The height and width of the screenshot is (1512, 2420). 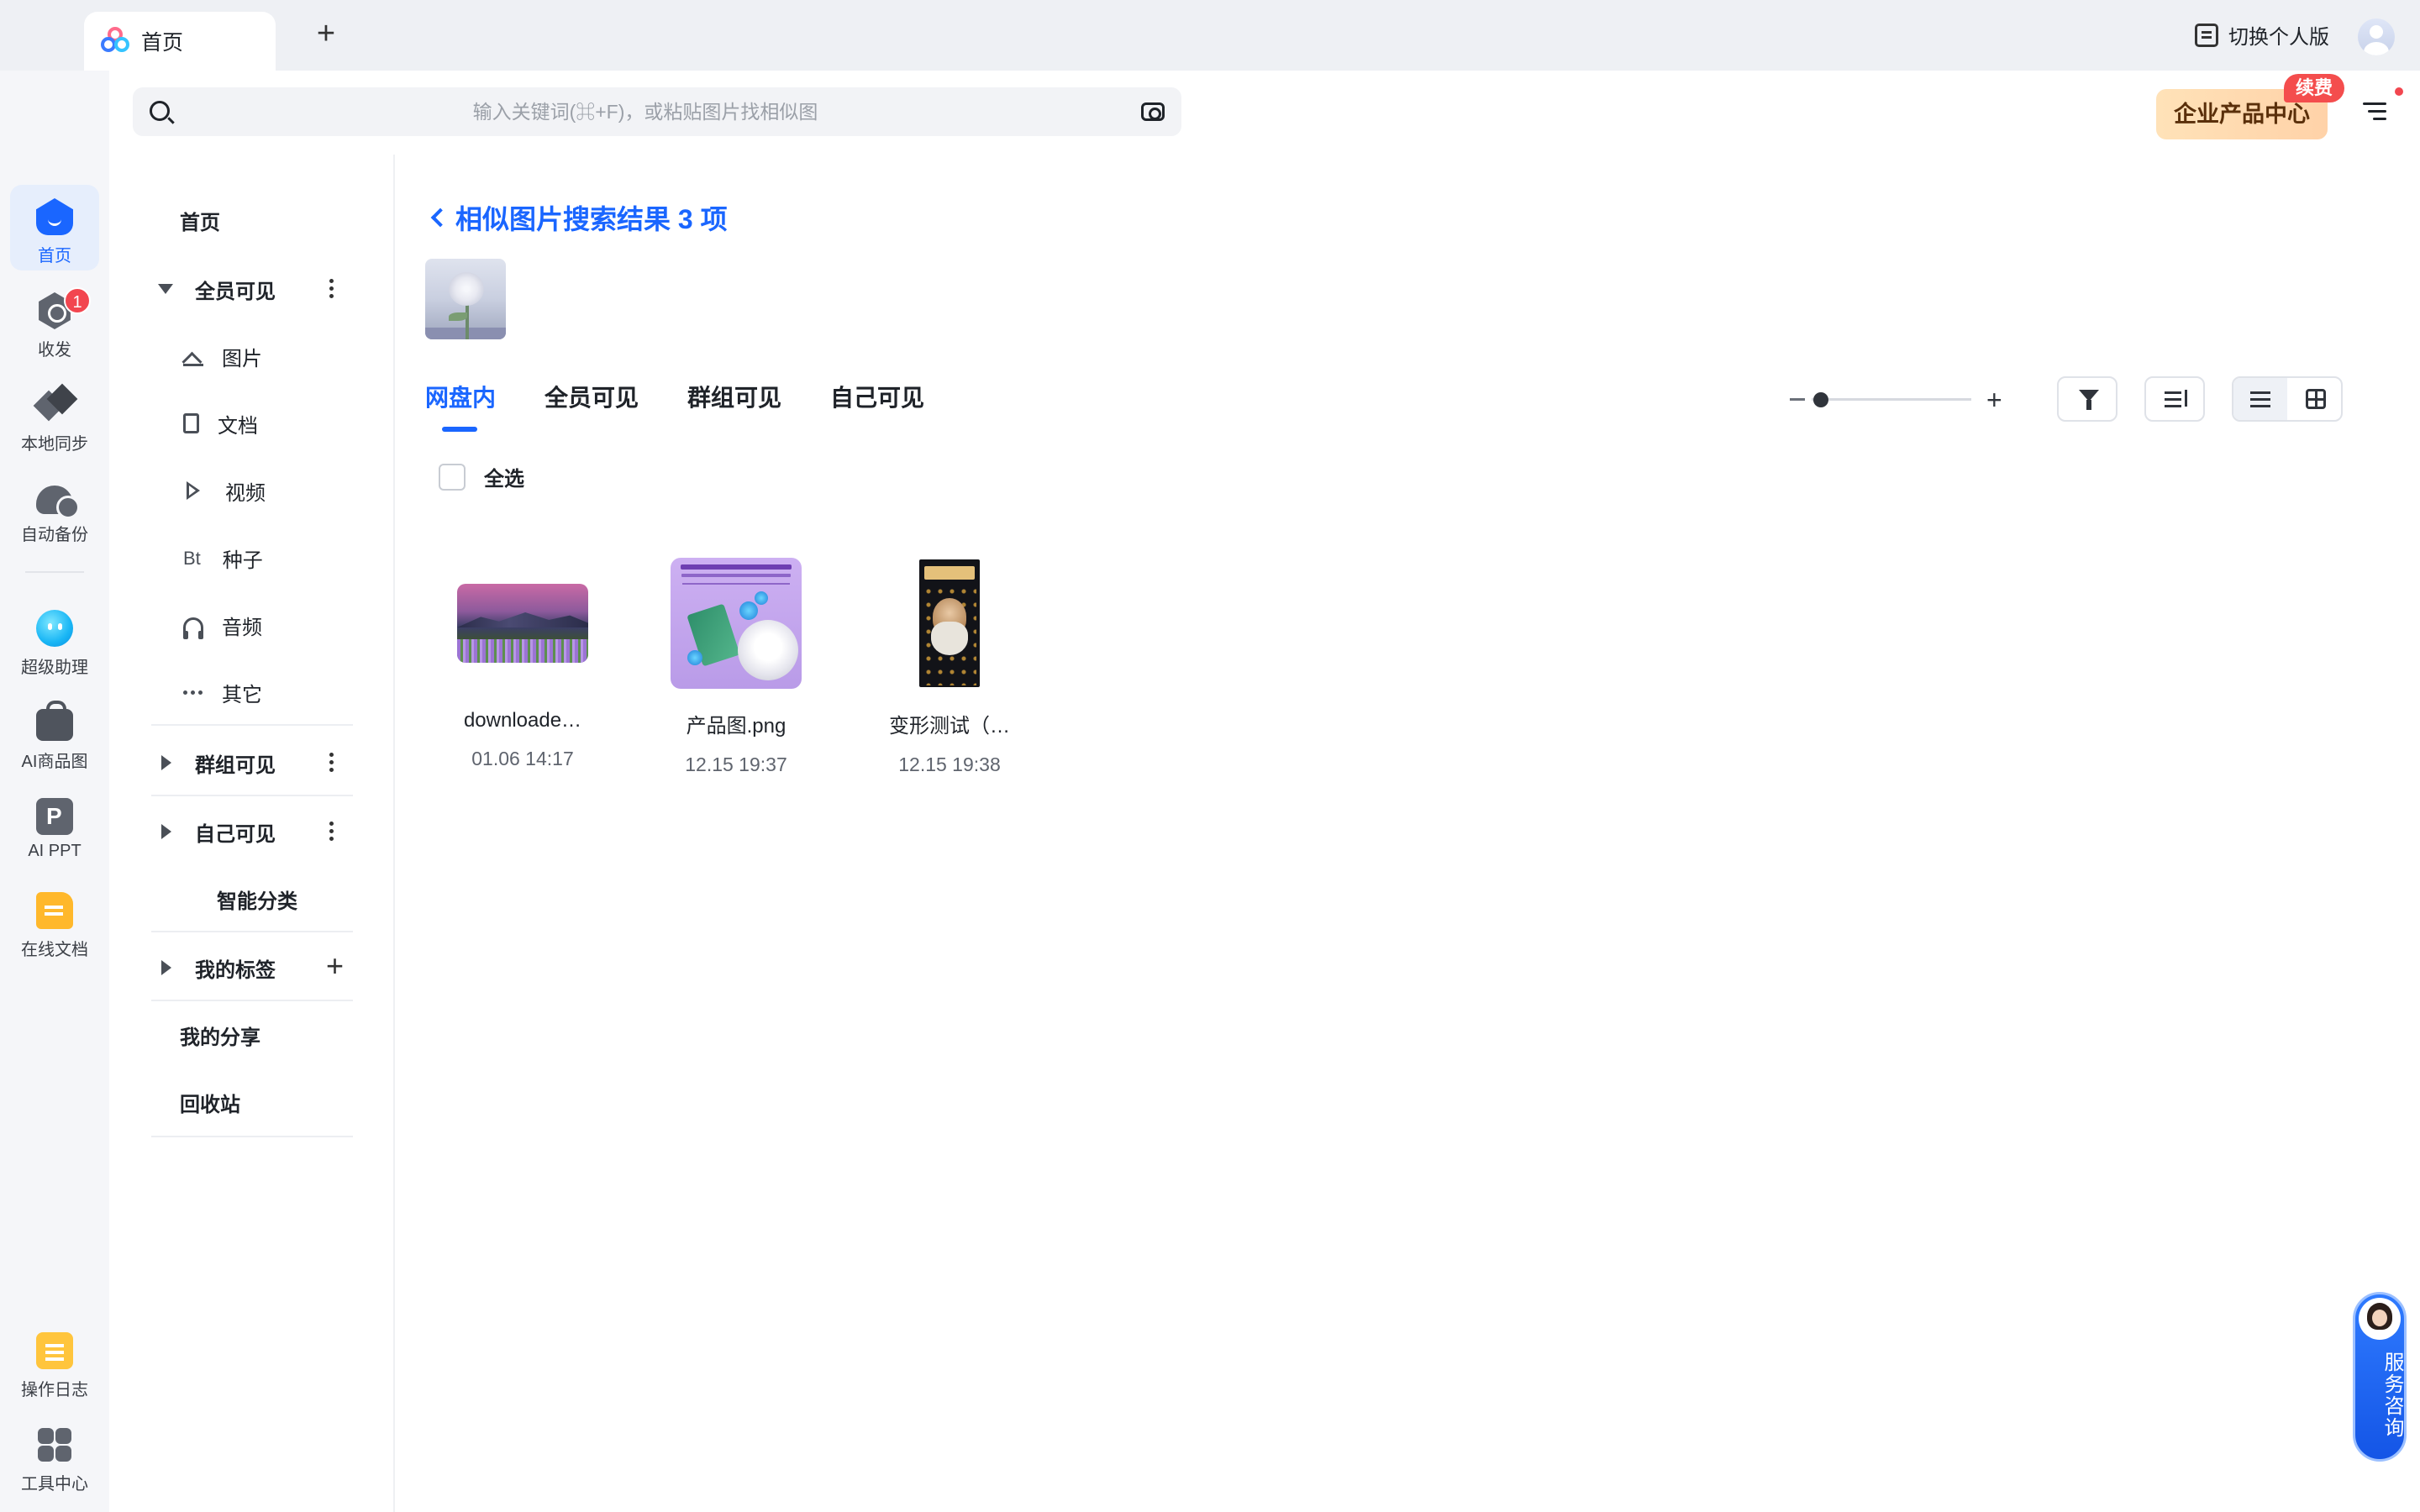 I want to click on tree-item-home: 首页, so click(x=200, y=220).